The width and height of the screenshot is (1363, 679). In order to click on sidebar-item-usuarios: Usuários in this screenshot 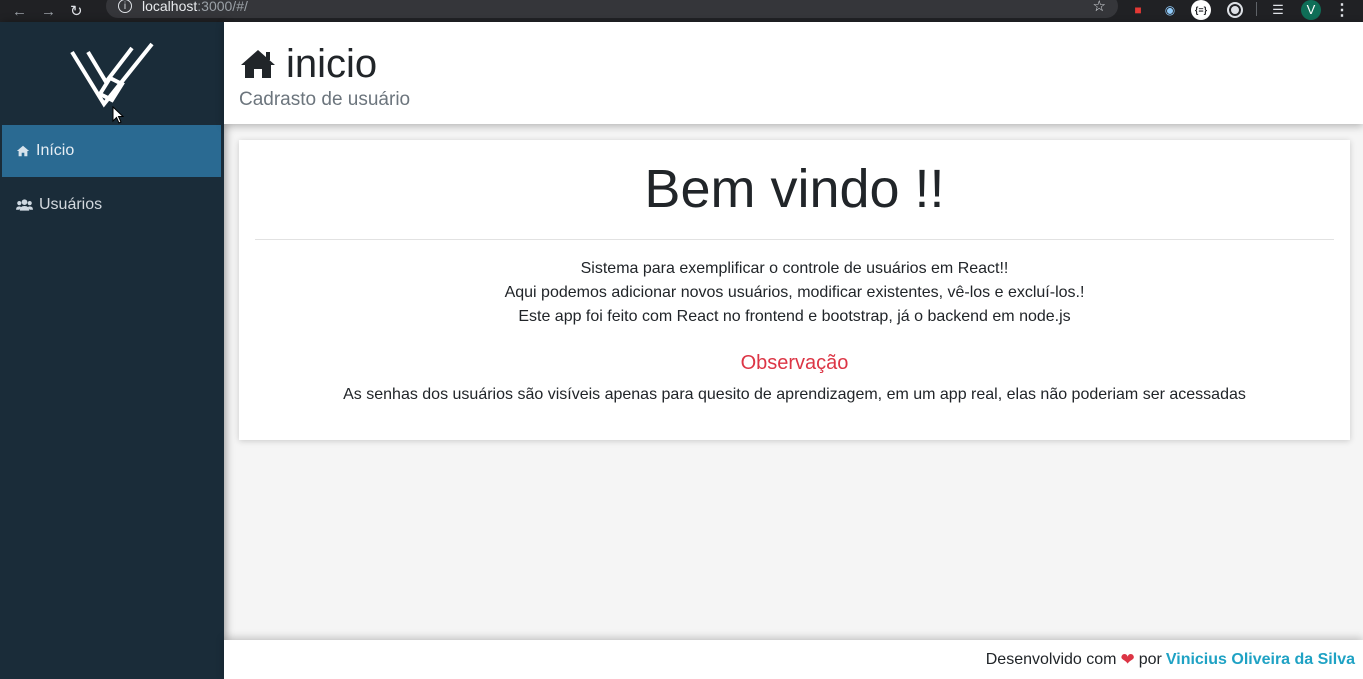, I will do `click(111, 205)`.